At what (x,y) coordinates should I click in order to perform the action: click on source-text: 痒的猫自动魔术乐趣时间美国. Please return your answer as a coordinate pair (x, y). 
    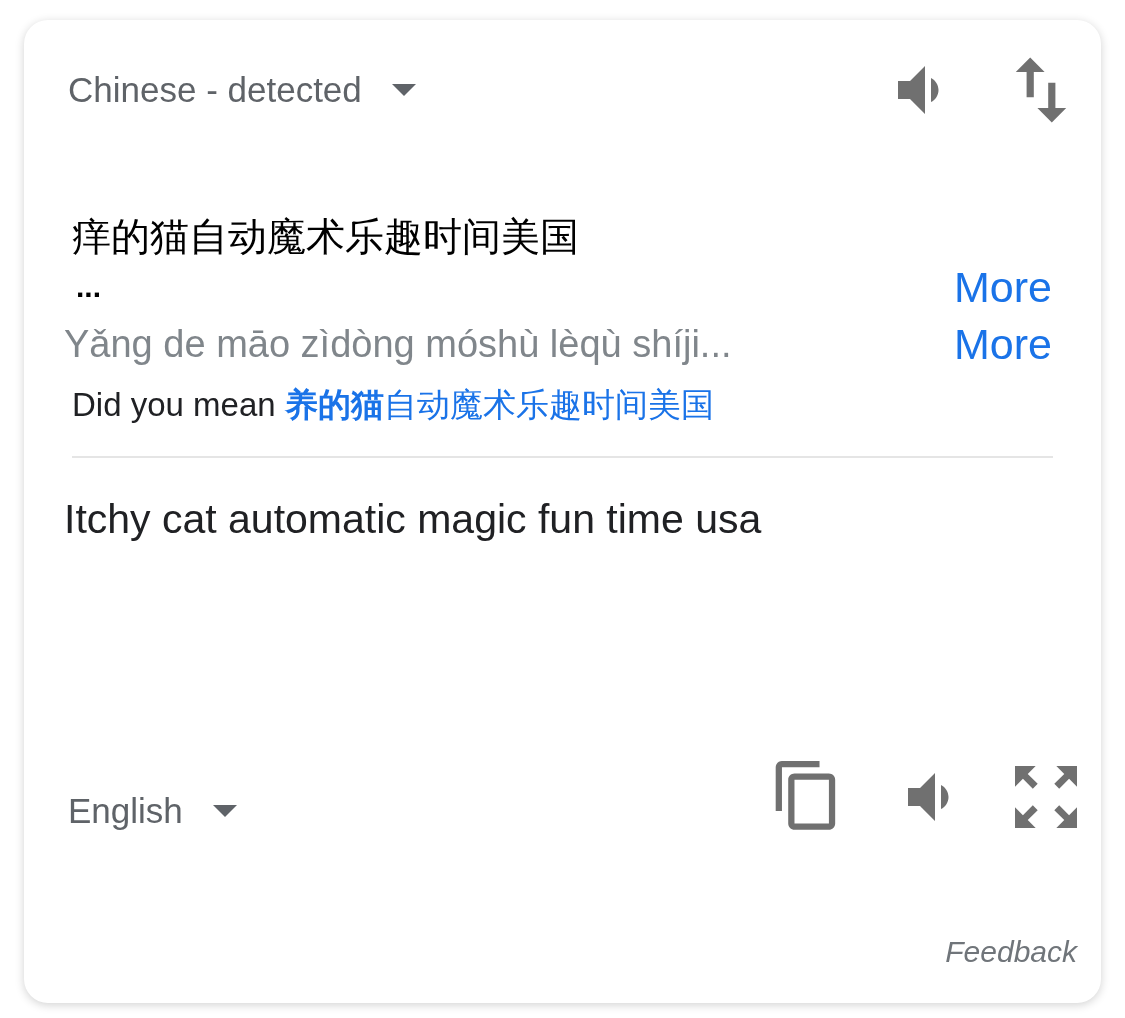
    Looking at the image, I should click on (326, 237).